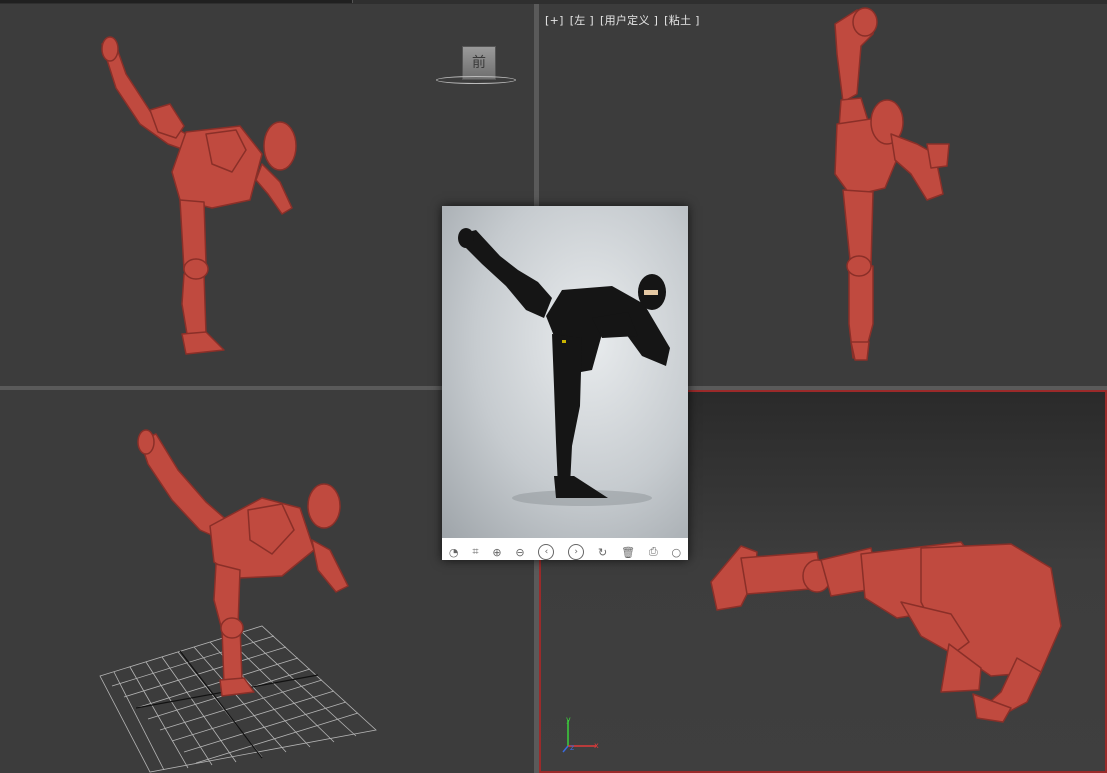  I want to click on zoom-in-icon: ⊕, so click(496, 552).